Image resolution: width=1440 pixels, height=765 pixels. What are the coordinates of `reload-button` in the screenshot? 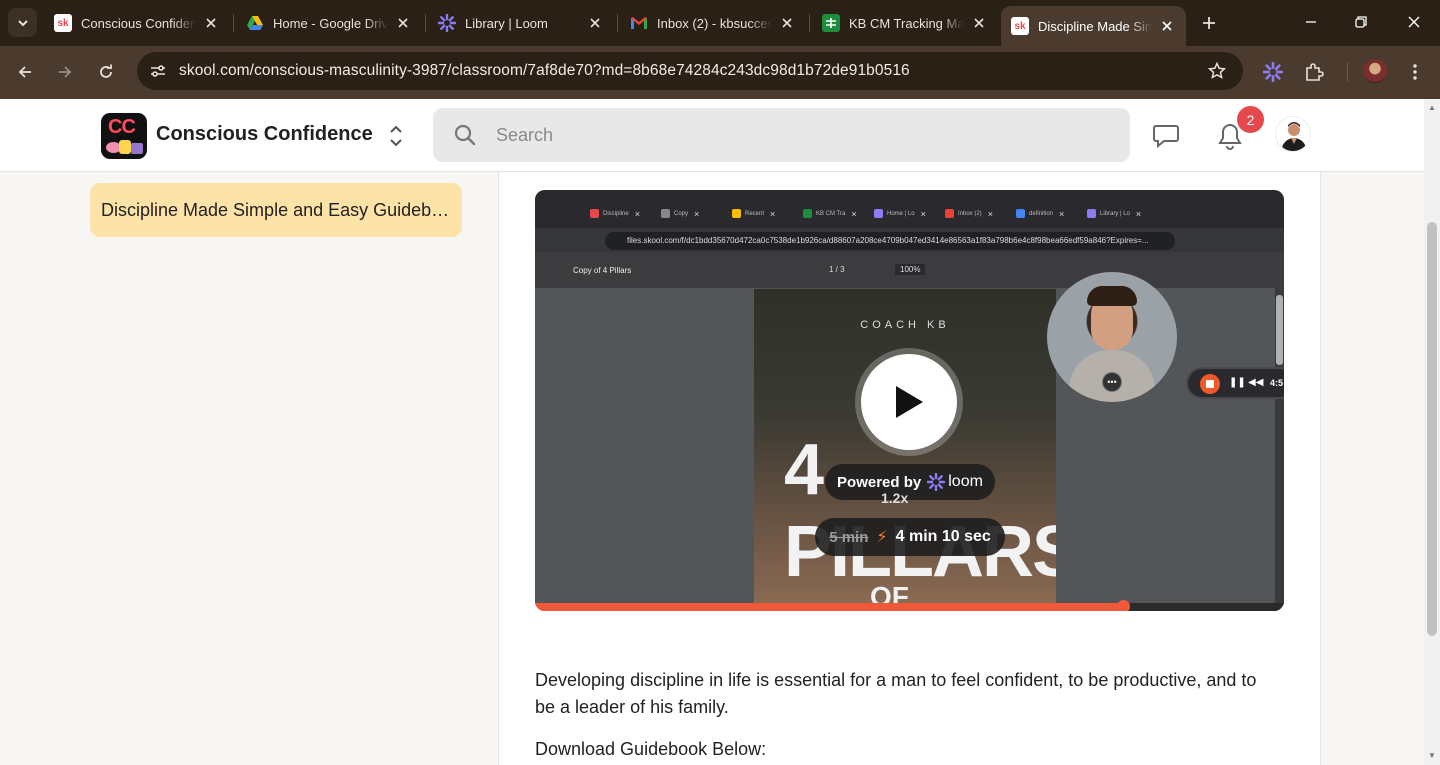 It's located at (106, 72).